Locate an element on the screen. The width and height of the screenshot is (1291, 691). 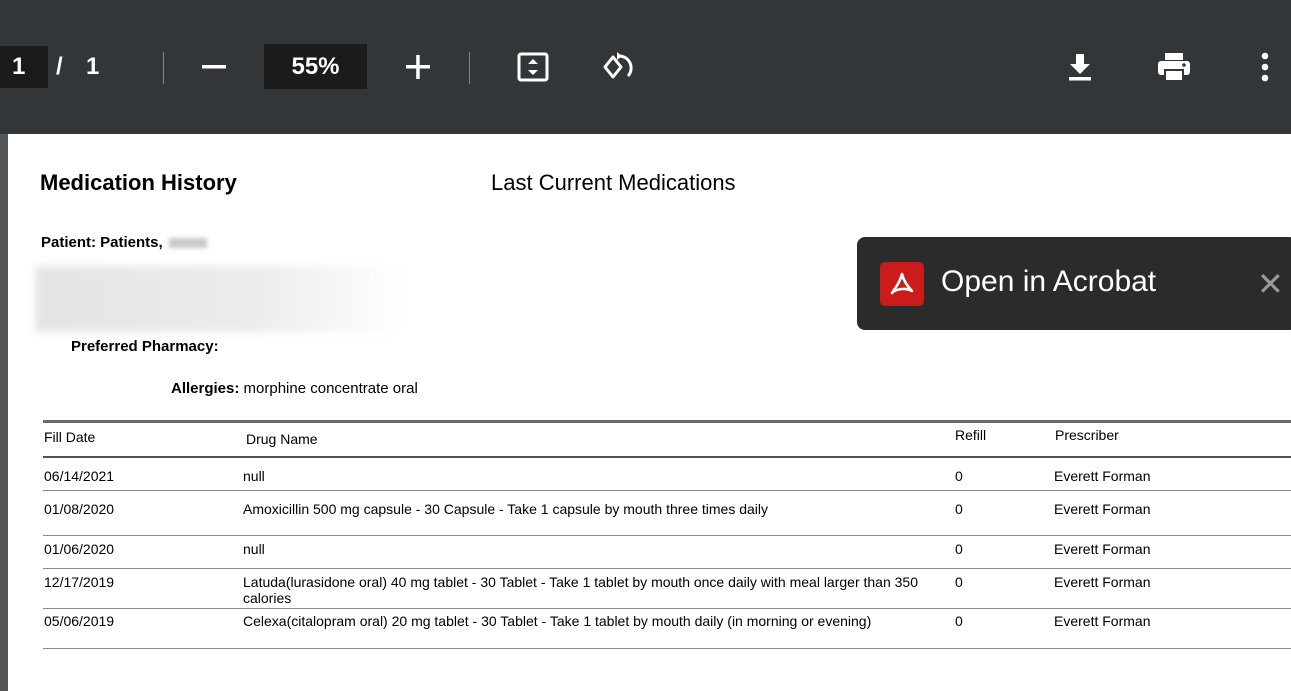
col-header-prescriber: Prescriber is located at coordinates (1087, 435).